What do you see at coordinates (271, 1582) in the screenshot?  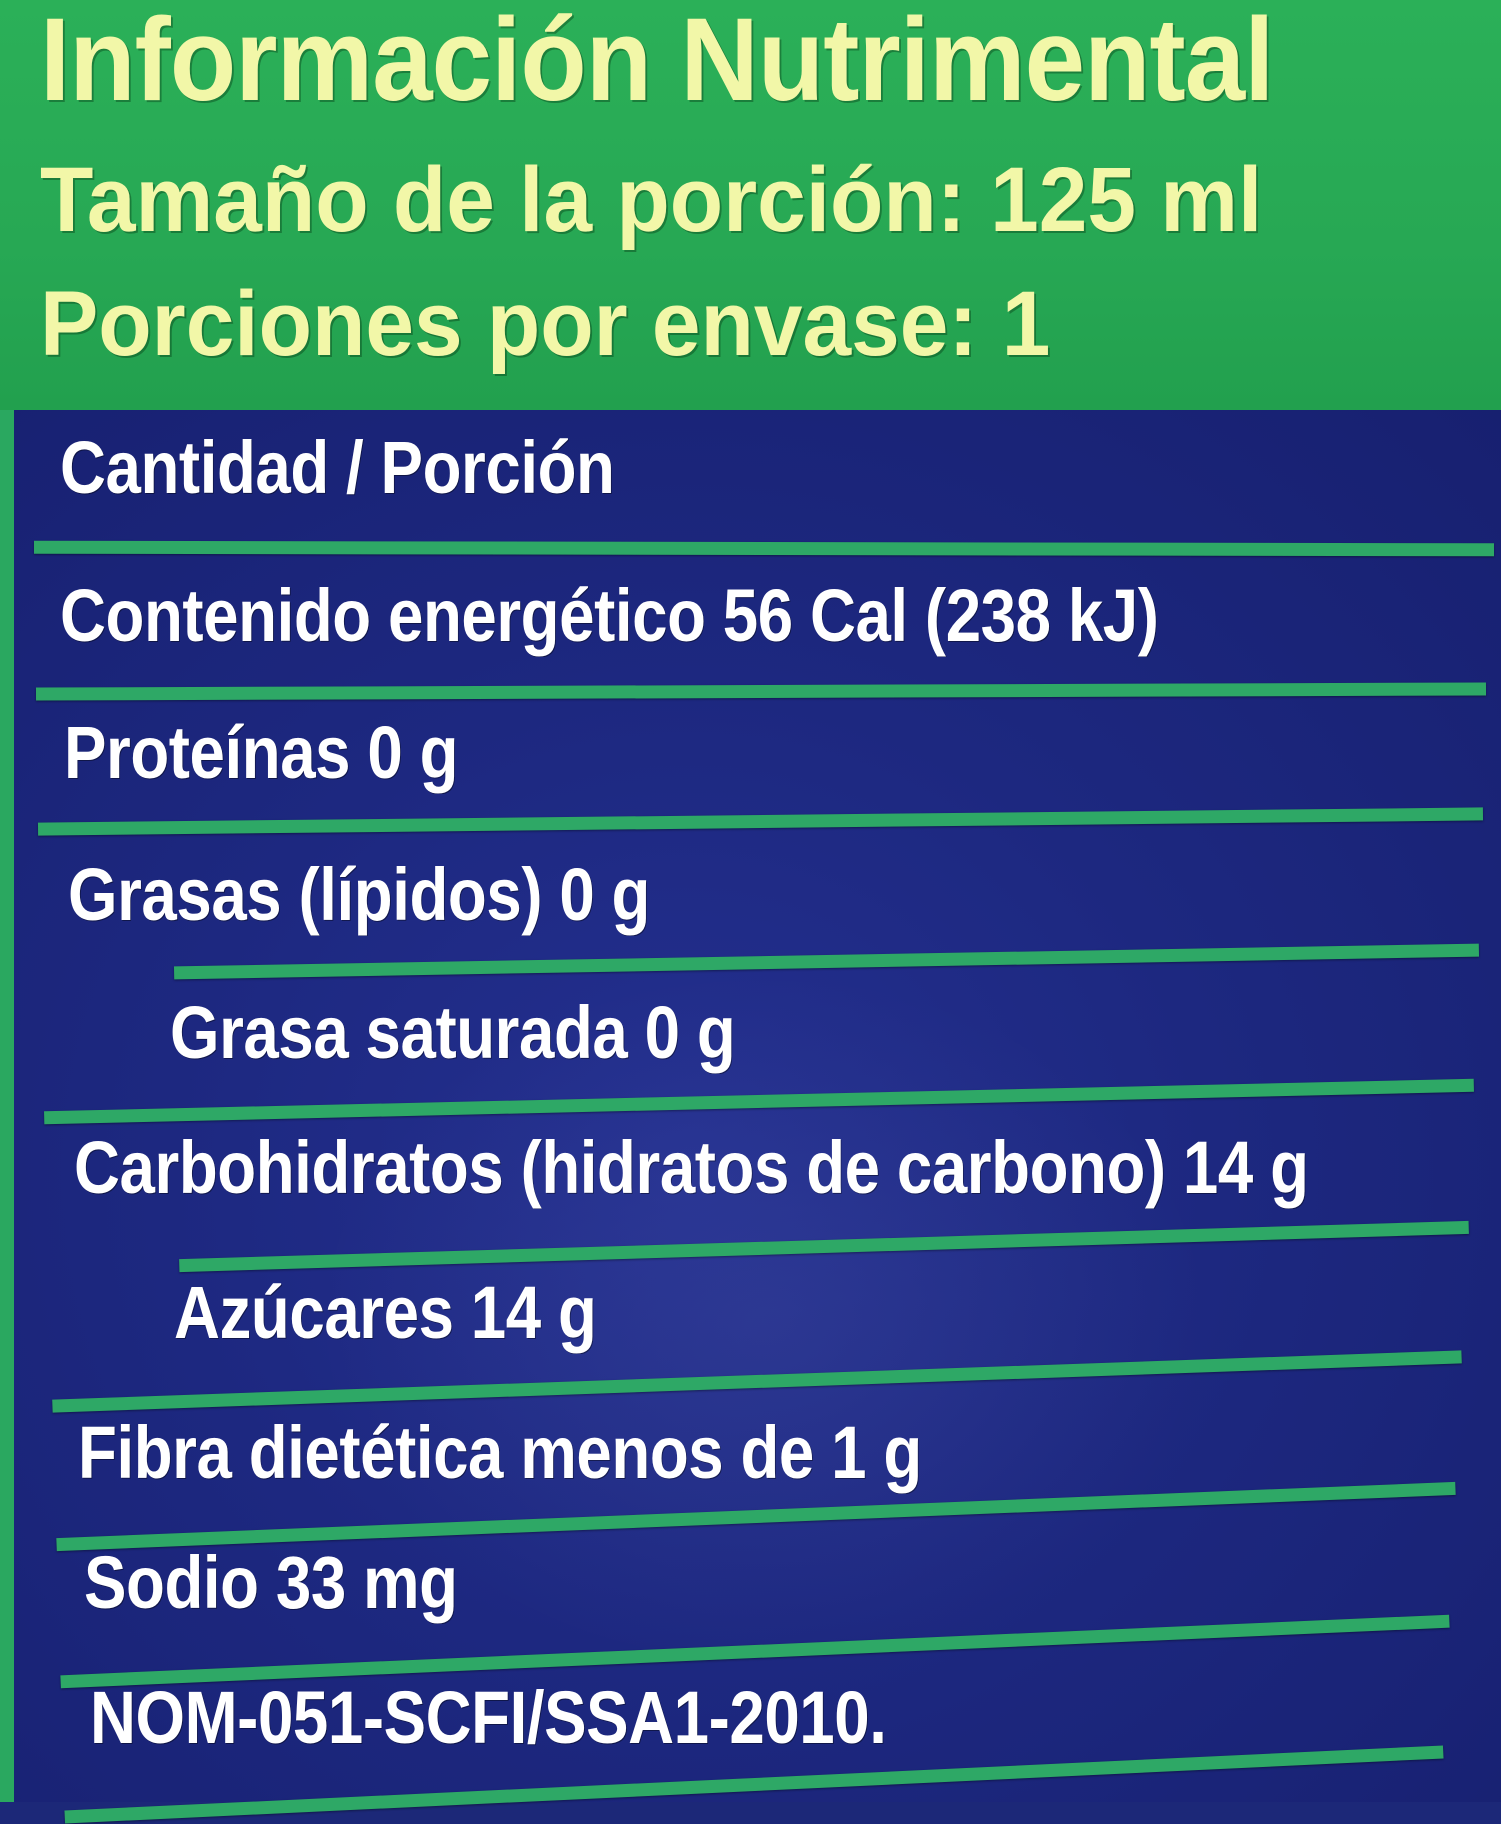 I see `nutrient-row-sodium: Sodio 33 mg` at bounding box center [271, 1582].